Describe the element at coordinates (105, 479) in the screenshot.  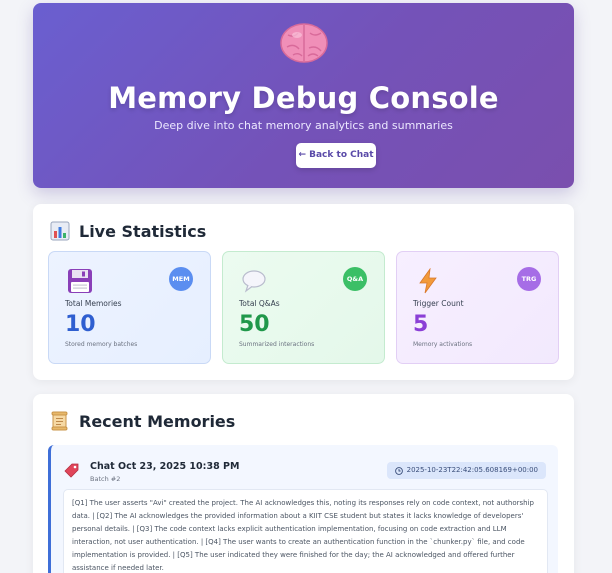
I see `memory-batch: Batch #2` at that location.